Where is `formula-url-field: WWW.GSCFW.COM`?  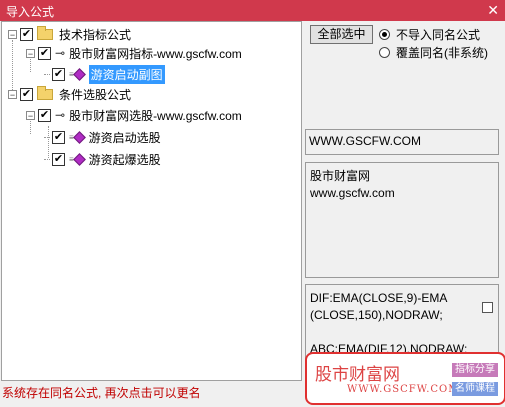
formula-url-field: WWW.GSCFW.COM is located at coordinates (402, 142).